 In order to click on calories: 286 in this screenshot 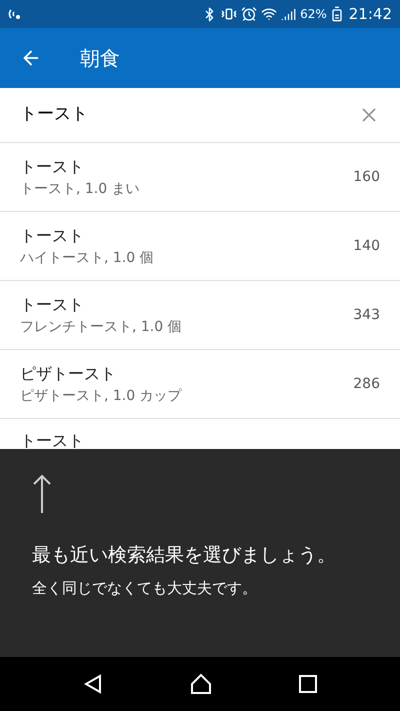, I will do `click(366, 384)`.